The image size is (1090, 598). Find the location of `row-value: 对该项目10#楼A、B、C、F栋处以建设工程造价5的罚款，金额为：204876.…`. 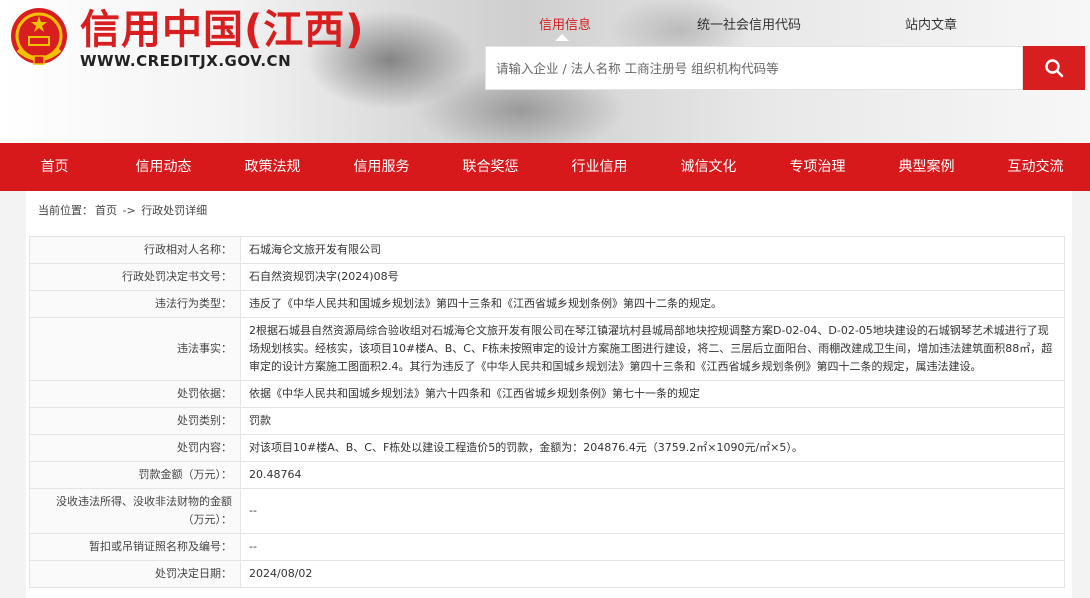

row-value: 对该项目10#楼A、B、C、F栋处以建设工程造价5的罚款，金额为：204876.… is located at coordinates (652, 448).